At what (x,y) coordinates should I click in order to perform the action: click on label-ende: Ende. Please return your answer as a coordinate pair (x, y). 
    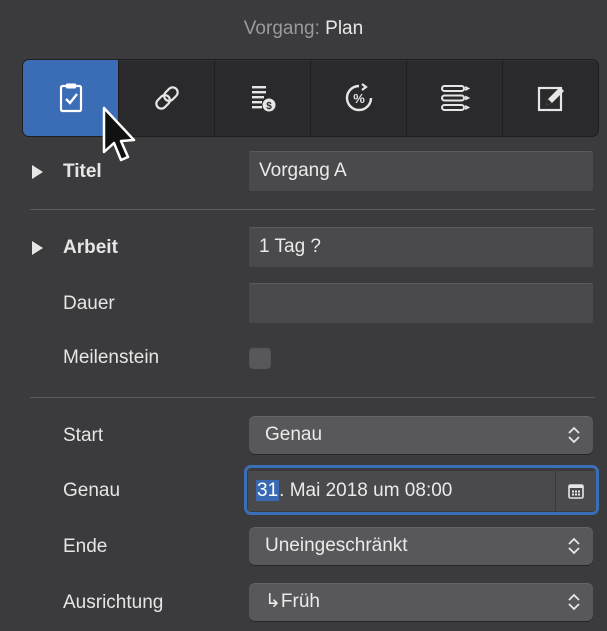
    Looking at the image, I should click on (85, 546).